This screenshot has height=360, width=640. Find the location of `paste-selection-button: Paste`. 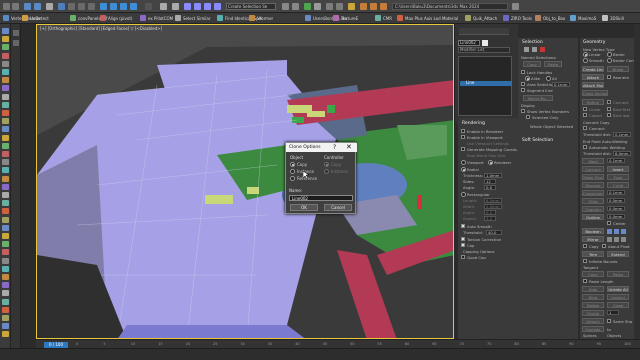

paste-selection-button: Paste is located at coordinates (553, 64).